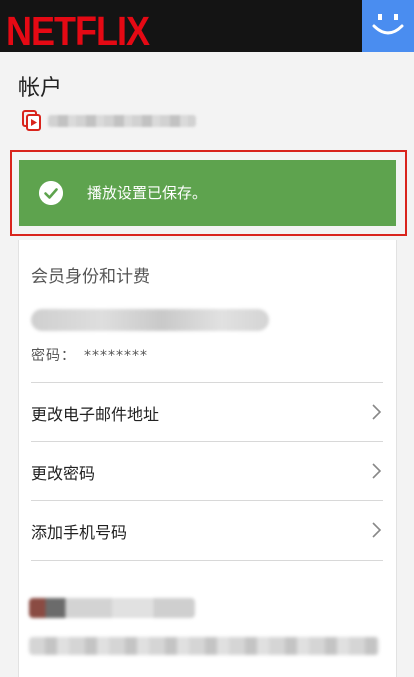 This screenshot has width=414, height=677. What do you see at coordinates (207, 560) in the screenshot?
I see `section-divider` at bounding box center [207, 560].